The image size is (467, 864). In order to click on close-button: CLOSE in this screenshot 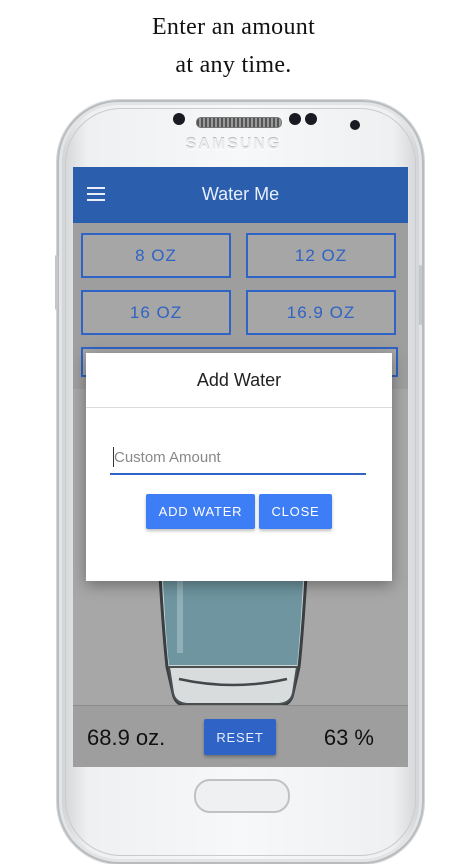, I will do `click(295, 511)`.